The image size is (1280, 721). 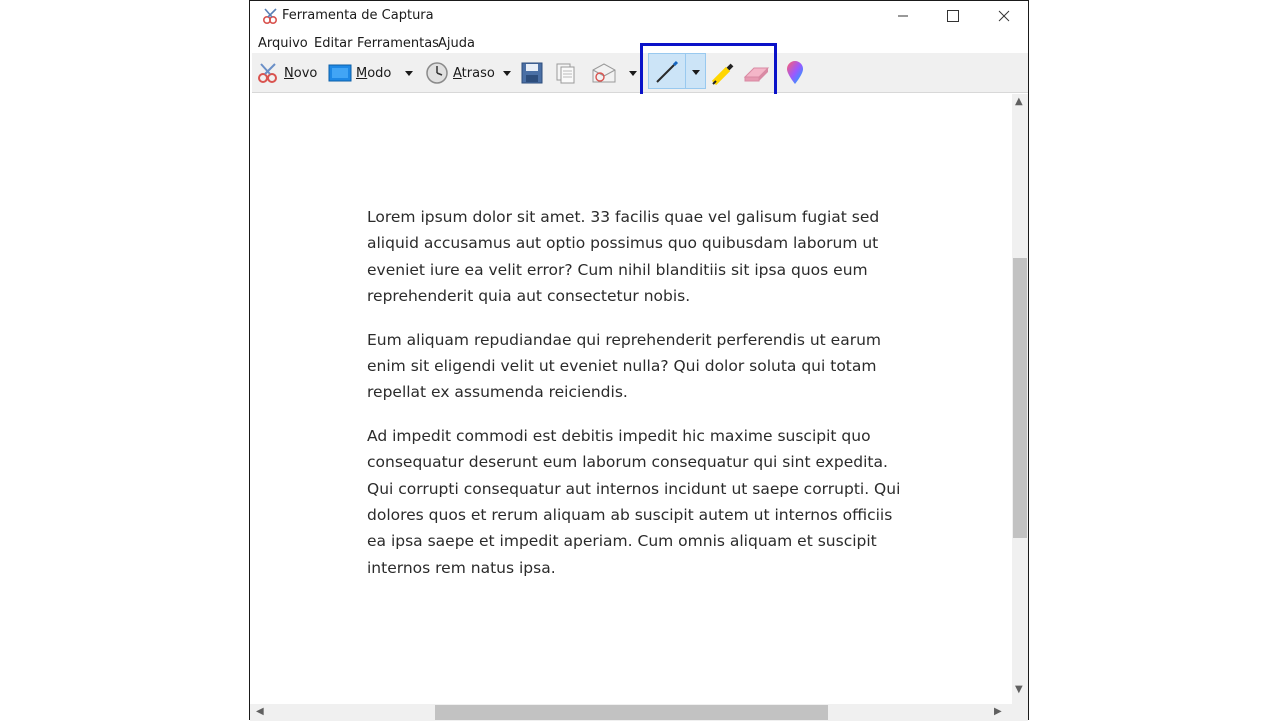 What do you see at coordinates (270, 16) in the screenshot?
I see `scissors-app-icon` at bounding box center [270, 16].